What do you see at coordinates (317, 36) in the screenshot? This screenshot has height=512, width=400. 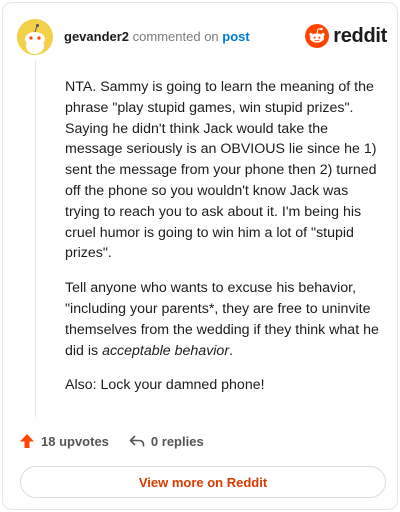 I see `reddit-alien-icon` at bounding box center [317, 36].